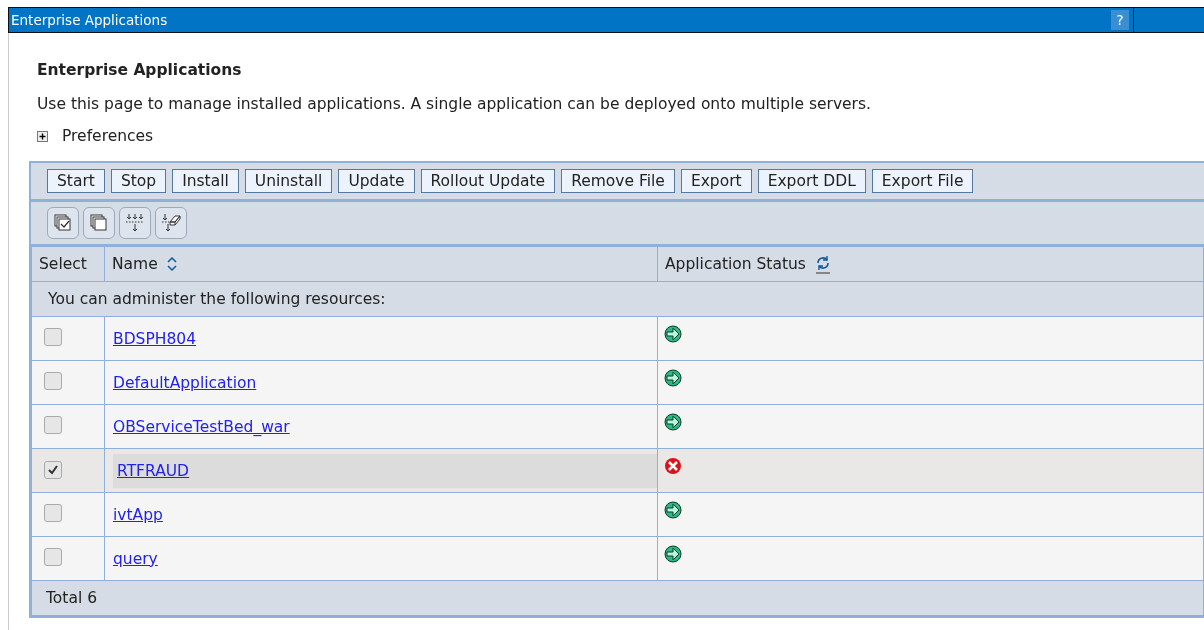  What do you see at coordinates (171, 264) in the screenshot?
I see `sort-icon` at bounding box center [171, 264].